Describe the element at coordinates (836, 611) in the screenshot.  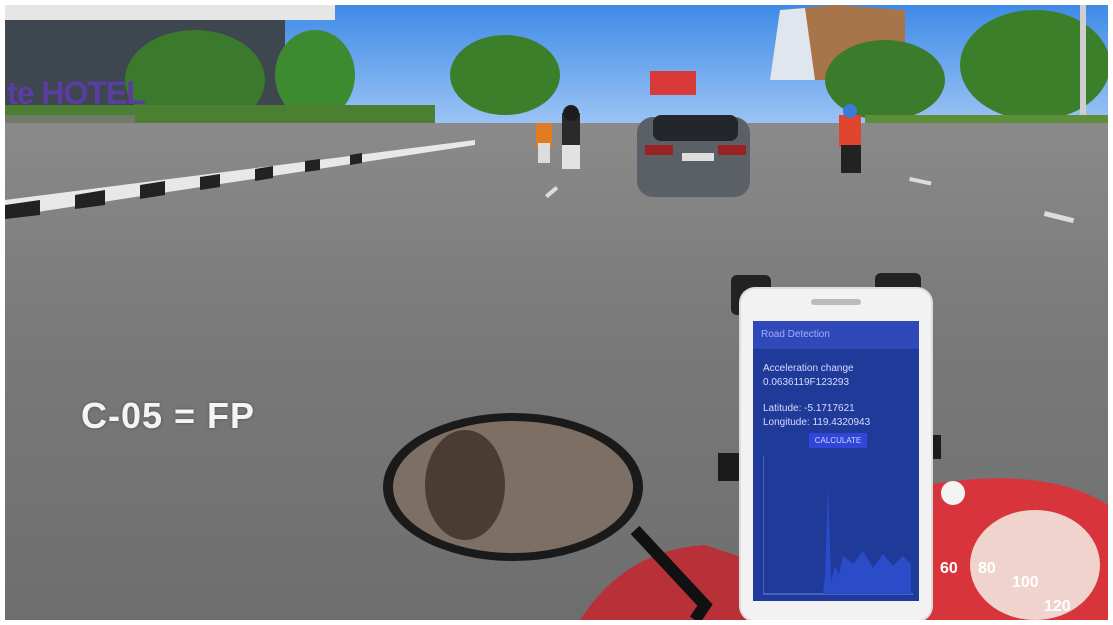
I see `nav-buttons` at that location.